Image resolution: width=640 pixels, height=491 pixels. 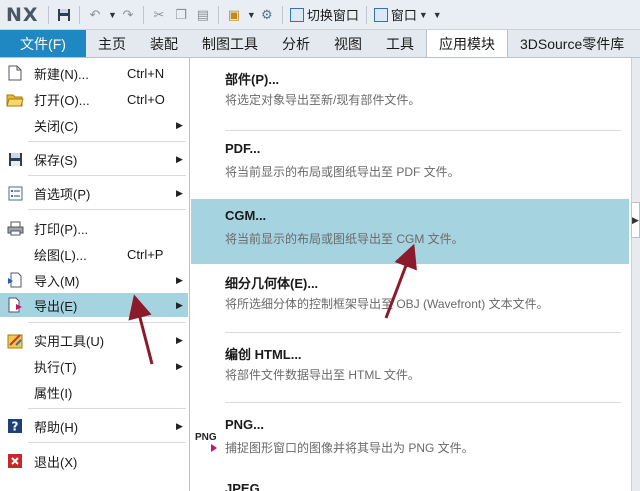 I want to click on export-item-cgm: CGM... 将当前显示的布局或图纸导出至 CGM 文件。, so click(x=410, y=231).